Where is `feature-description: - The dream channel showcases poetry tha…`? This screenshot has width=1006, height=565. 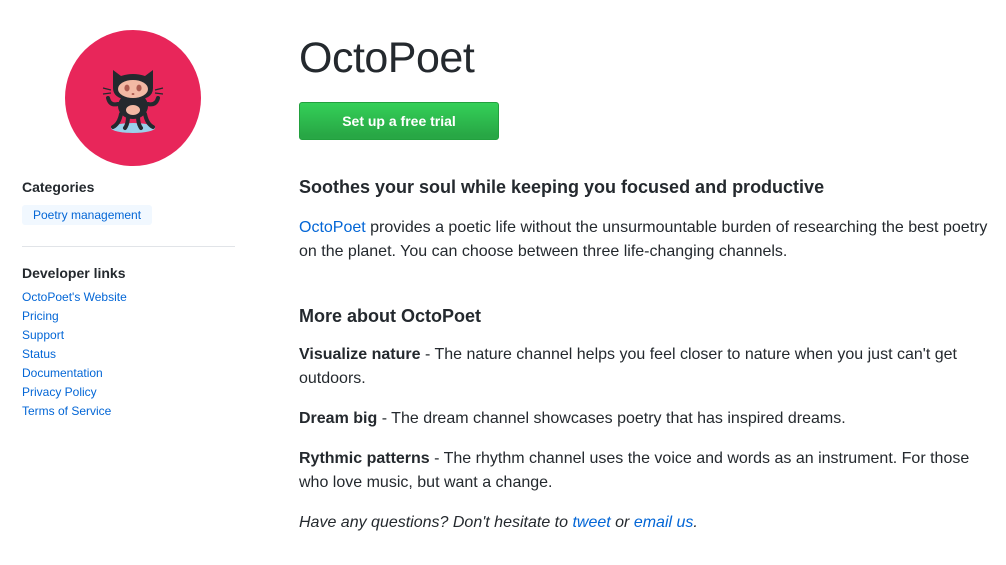 feature-description: - The dream channel showcases poetry tha… is located at coordinates (611, 418).